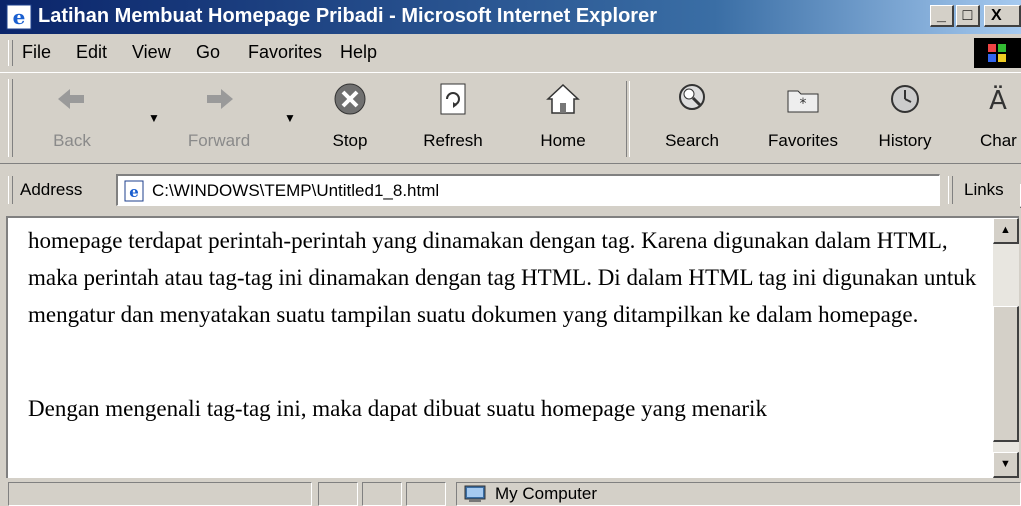 This screenshot has height=506, width=1021. Describe the element at coordinates (1006, 231) in the screenshot. I see `scroll-up-button: ▲` at that location.